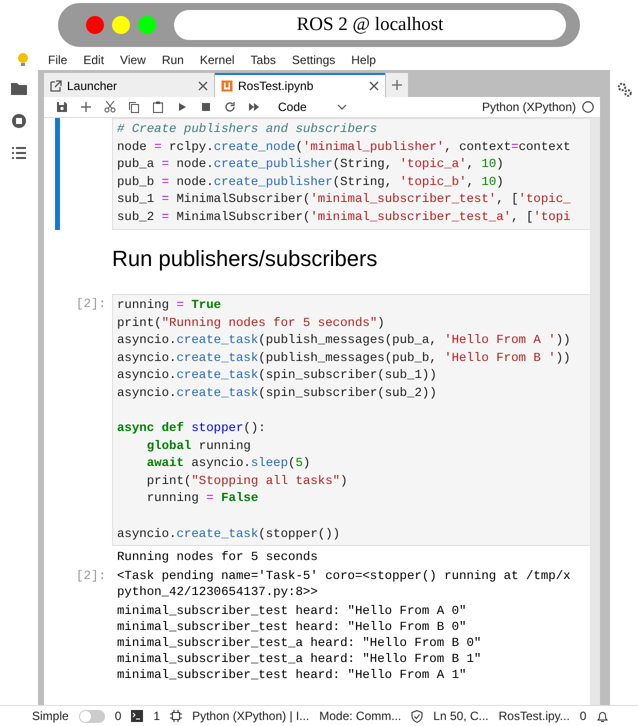  Describe the element at coordinates (277, 393) in the screenshot. I see `code-line: asyncio.create_task(spin_subscriber(sub_2))` at that location.